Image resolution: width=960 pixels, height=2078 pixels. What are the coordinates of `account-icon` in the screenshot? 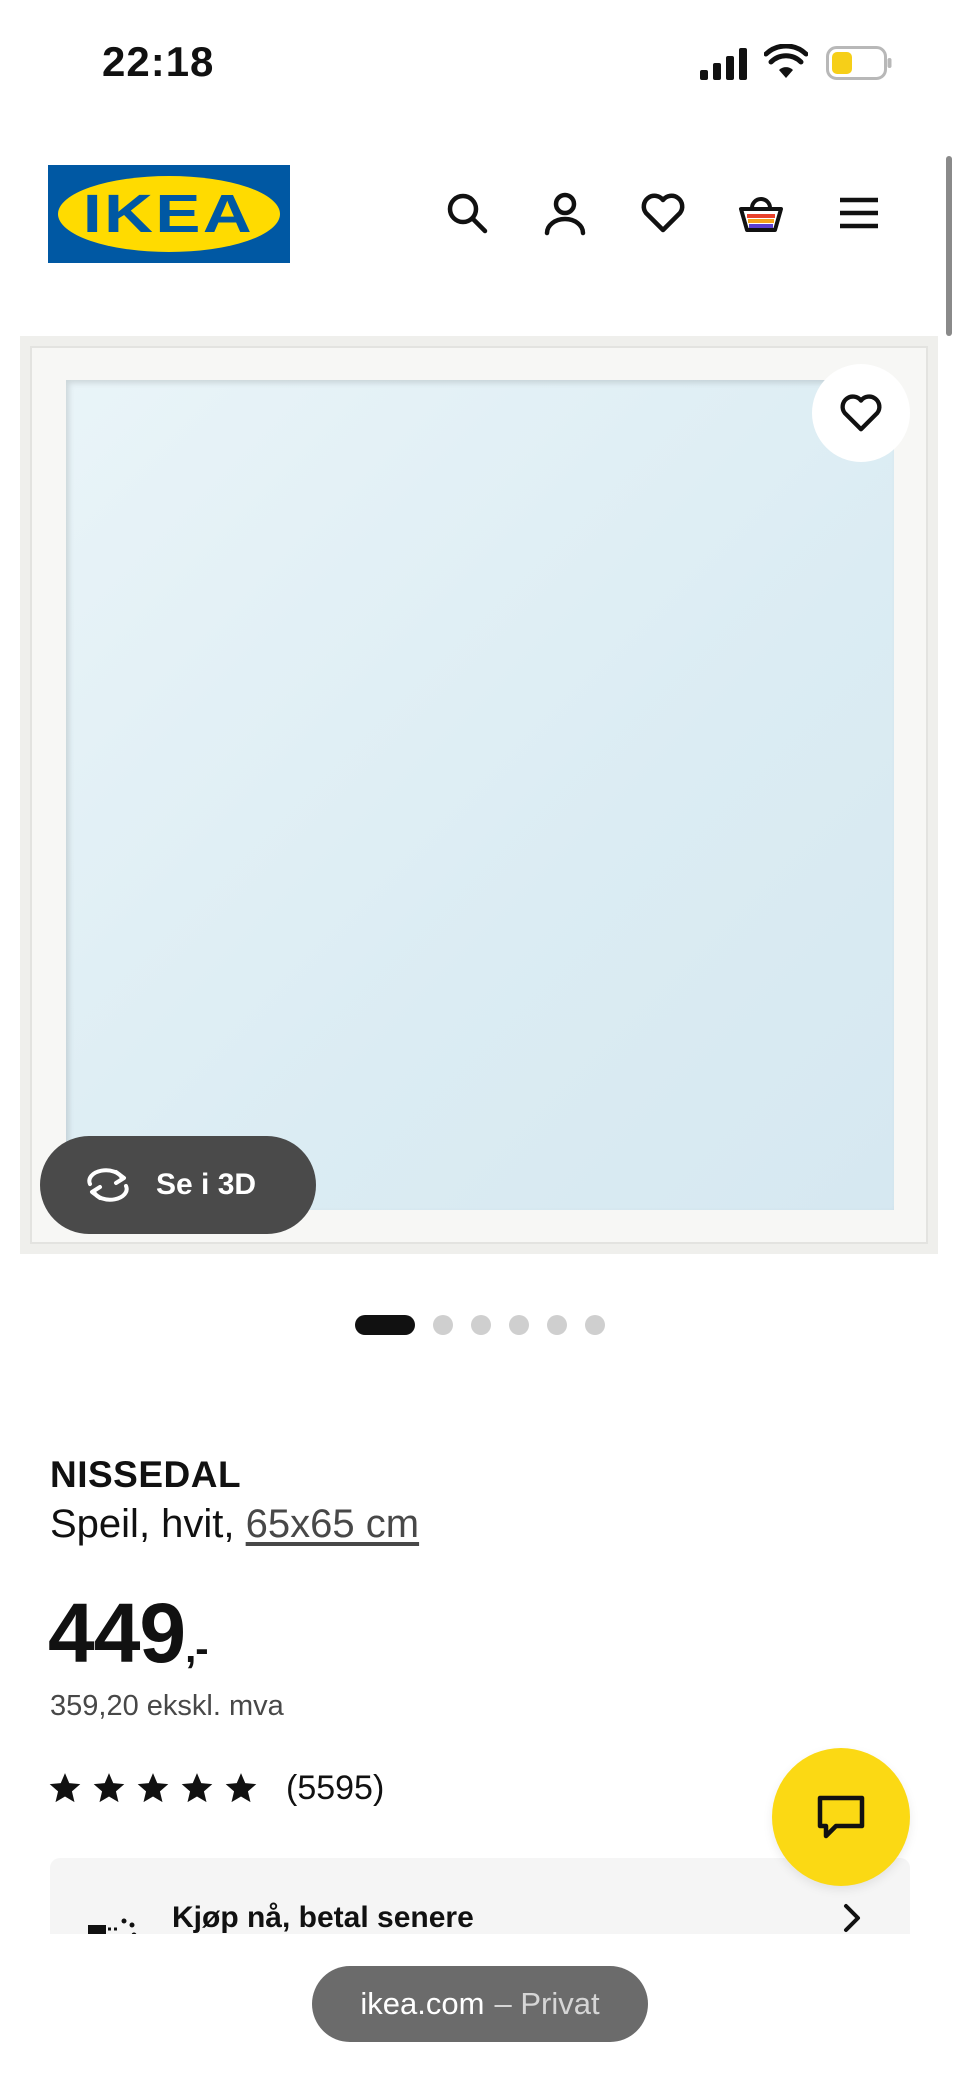 It's located at (565, 213).